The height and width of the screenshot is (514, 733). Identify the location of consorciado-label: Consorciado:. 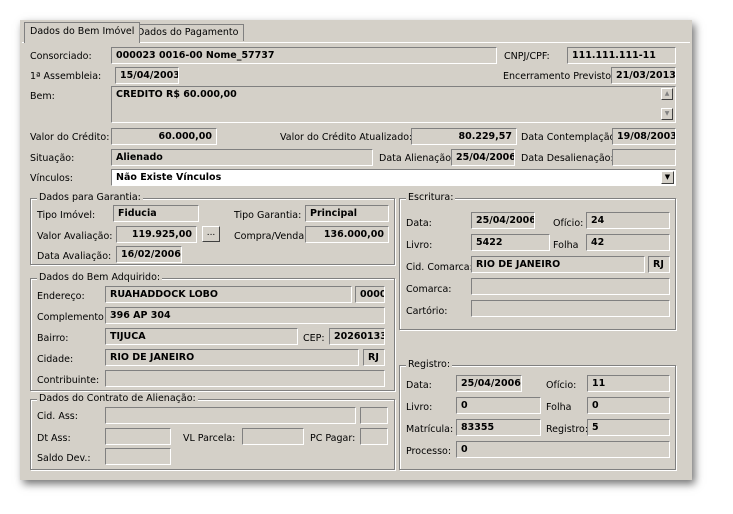
(61, 56).